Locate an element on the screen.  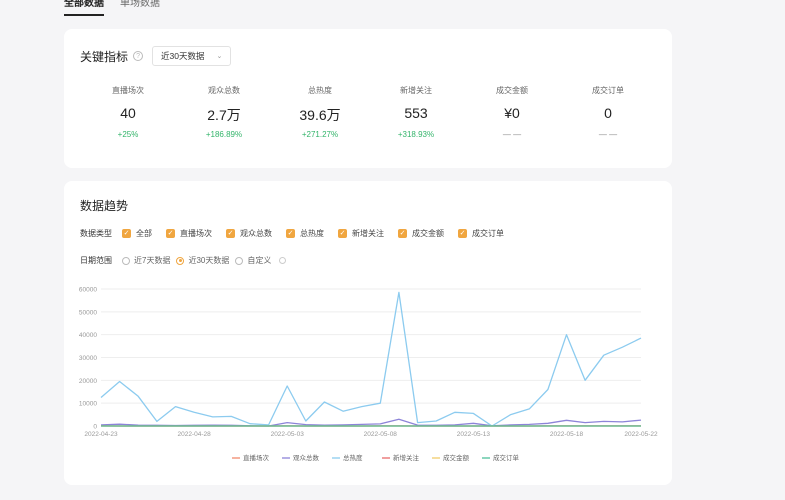
checkbox-all: ✓ 全部 is located at coordinates (137, 233).